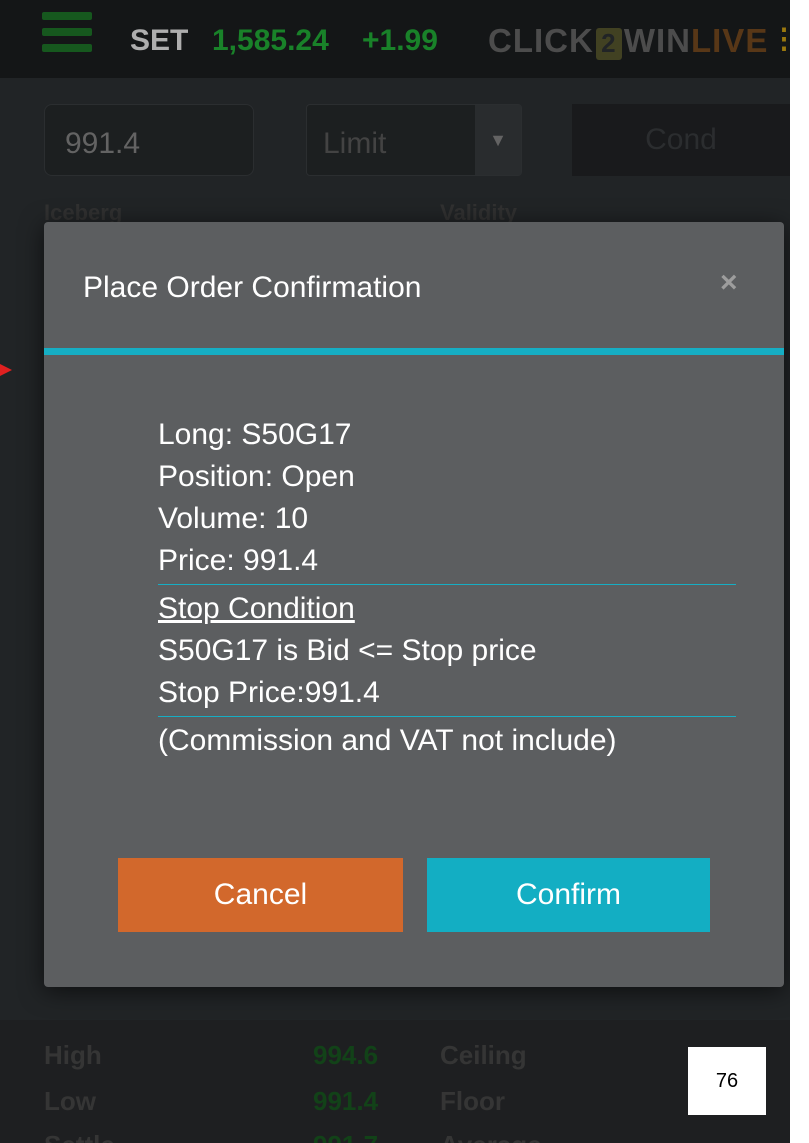  I want to click on position-line: Position: Open, so click(256, 476).